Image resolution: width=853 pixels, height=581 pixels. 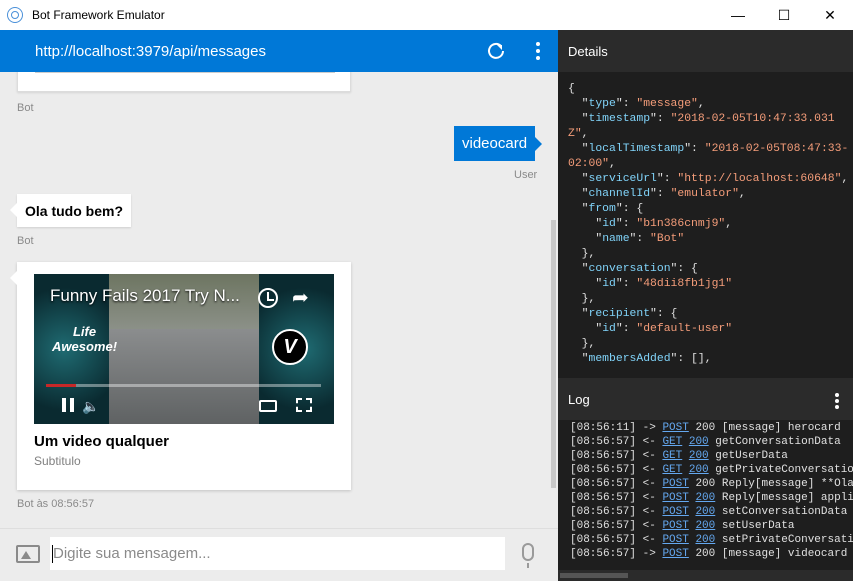 What do you see at coordinates (496, 51) in the screenshot?
I see `refresh-icon` at bounding box center [496, 51].